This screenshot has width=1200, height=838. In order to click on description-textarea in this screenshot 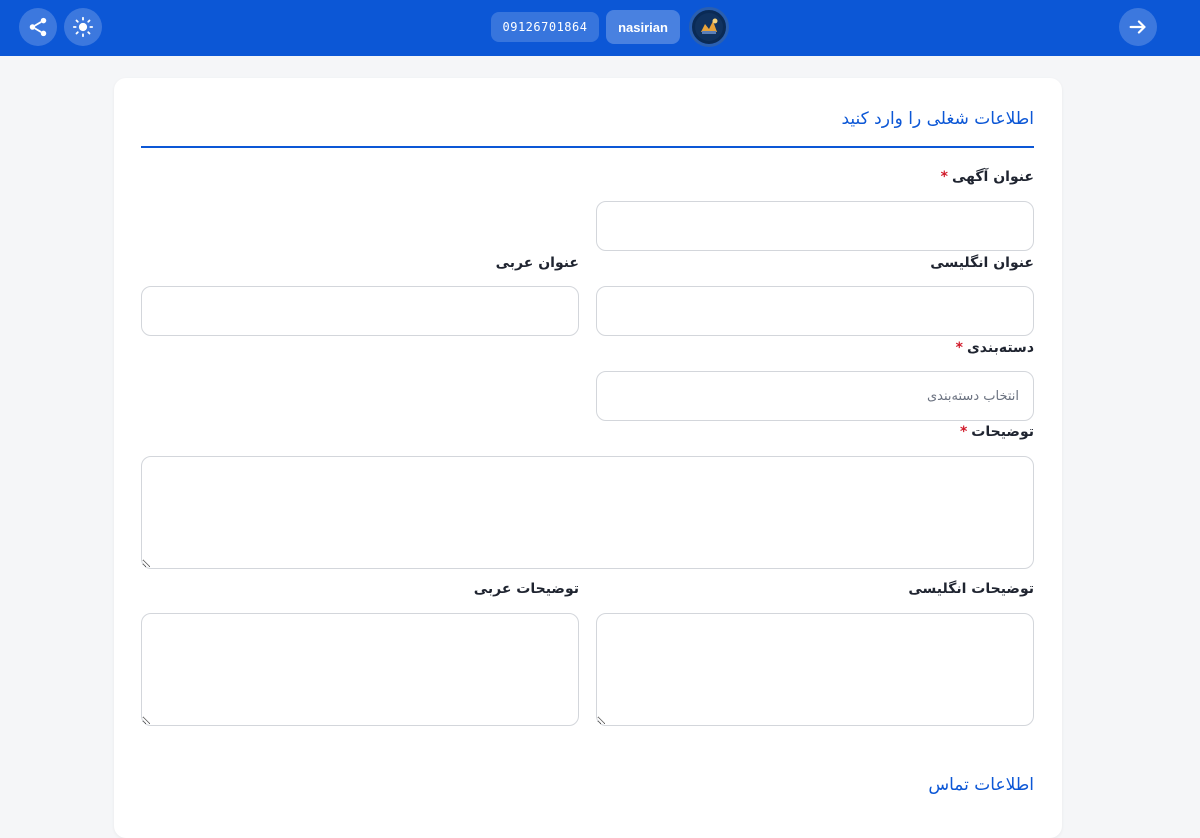, I will do `click(587, 512)`.